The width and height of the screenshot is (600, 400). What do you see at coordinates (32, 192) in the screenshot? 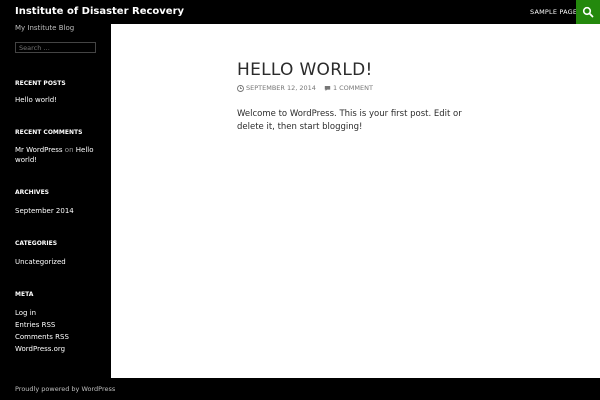
I see `widget-title-archives: Archives` at bounding box center [32, 192].